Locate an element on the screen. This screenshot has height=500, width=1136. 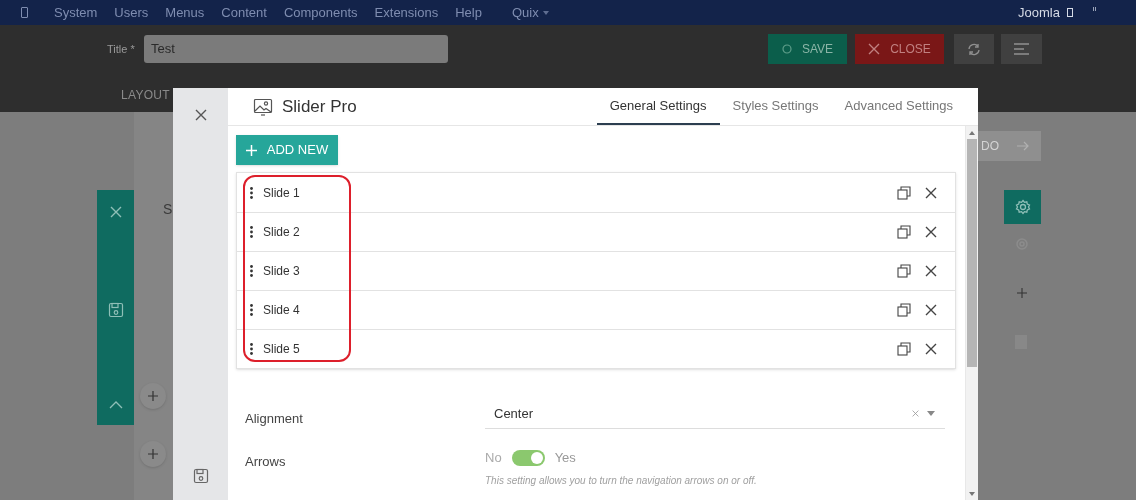
toggle-off-label: No is located at coordinates (493, 458).